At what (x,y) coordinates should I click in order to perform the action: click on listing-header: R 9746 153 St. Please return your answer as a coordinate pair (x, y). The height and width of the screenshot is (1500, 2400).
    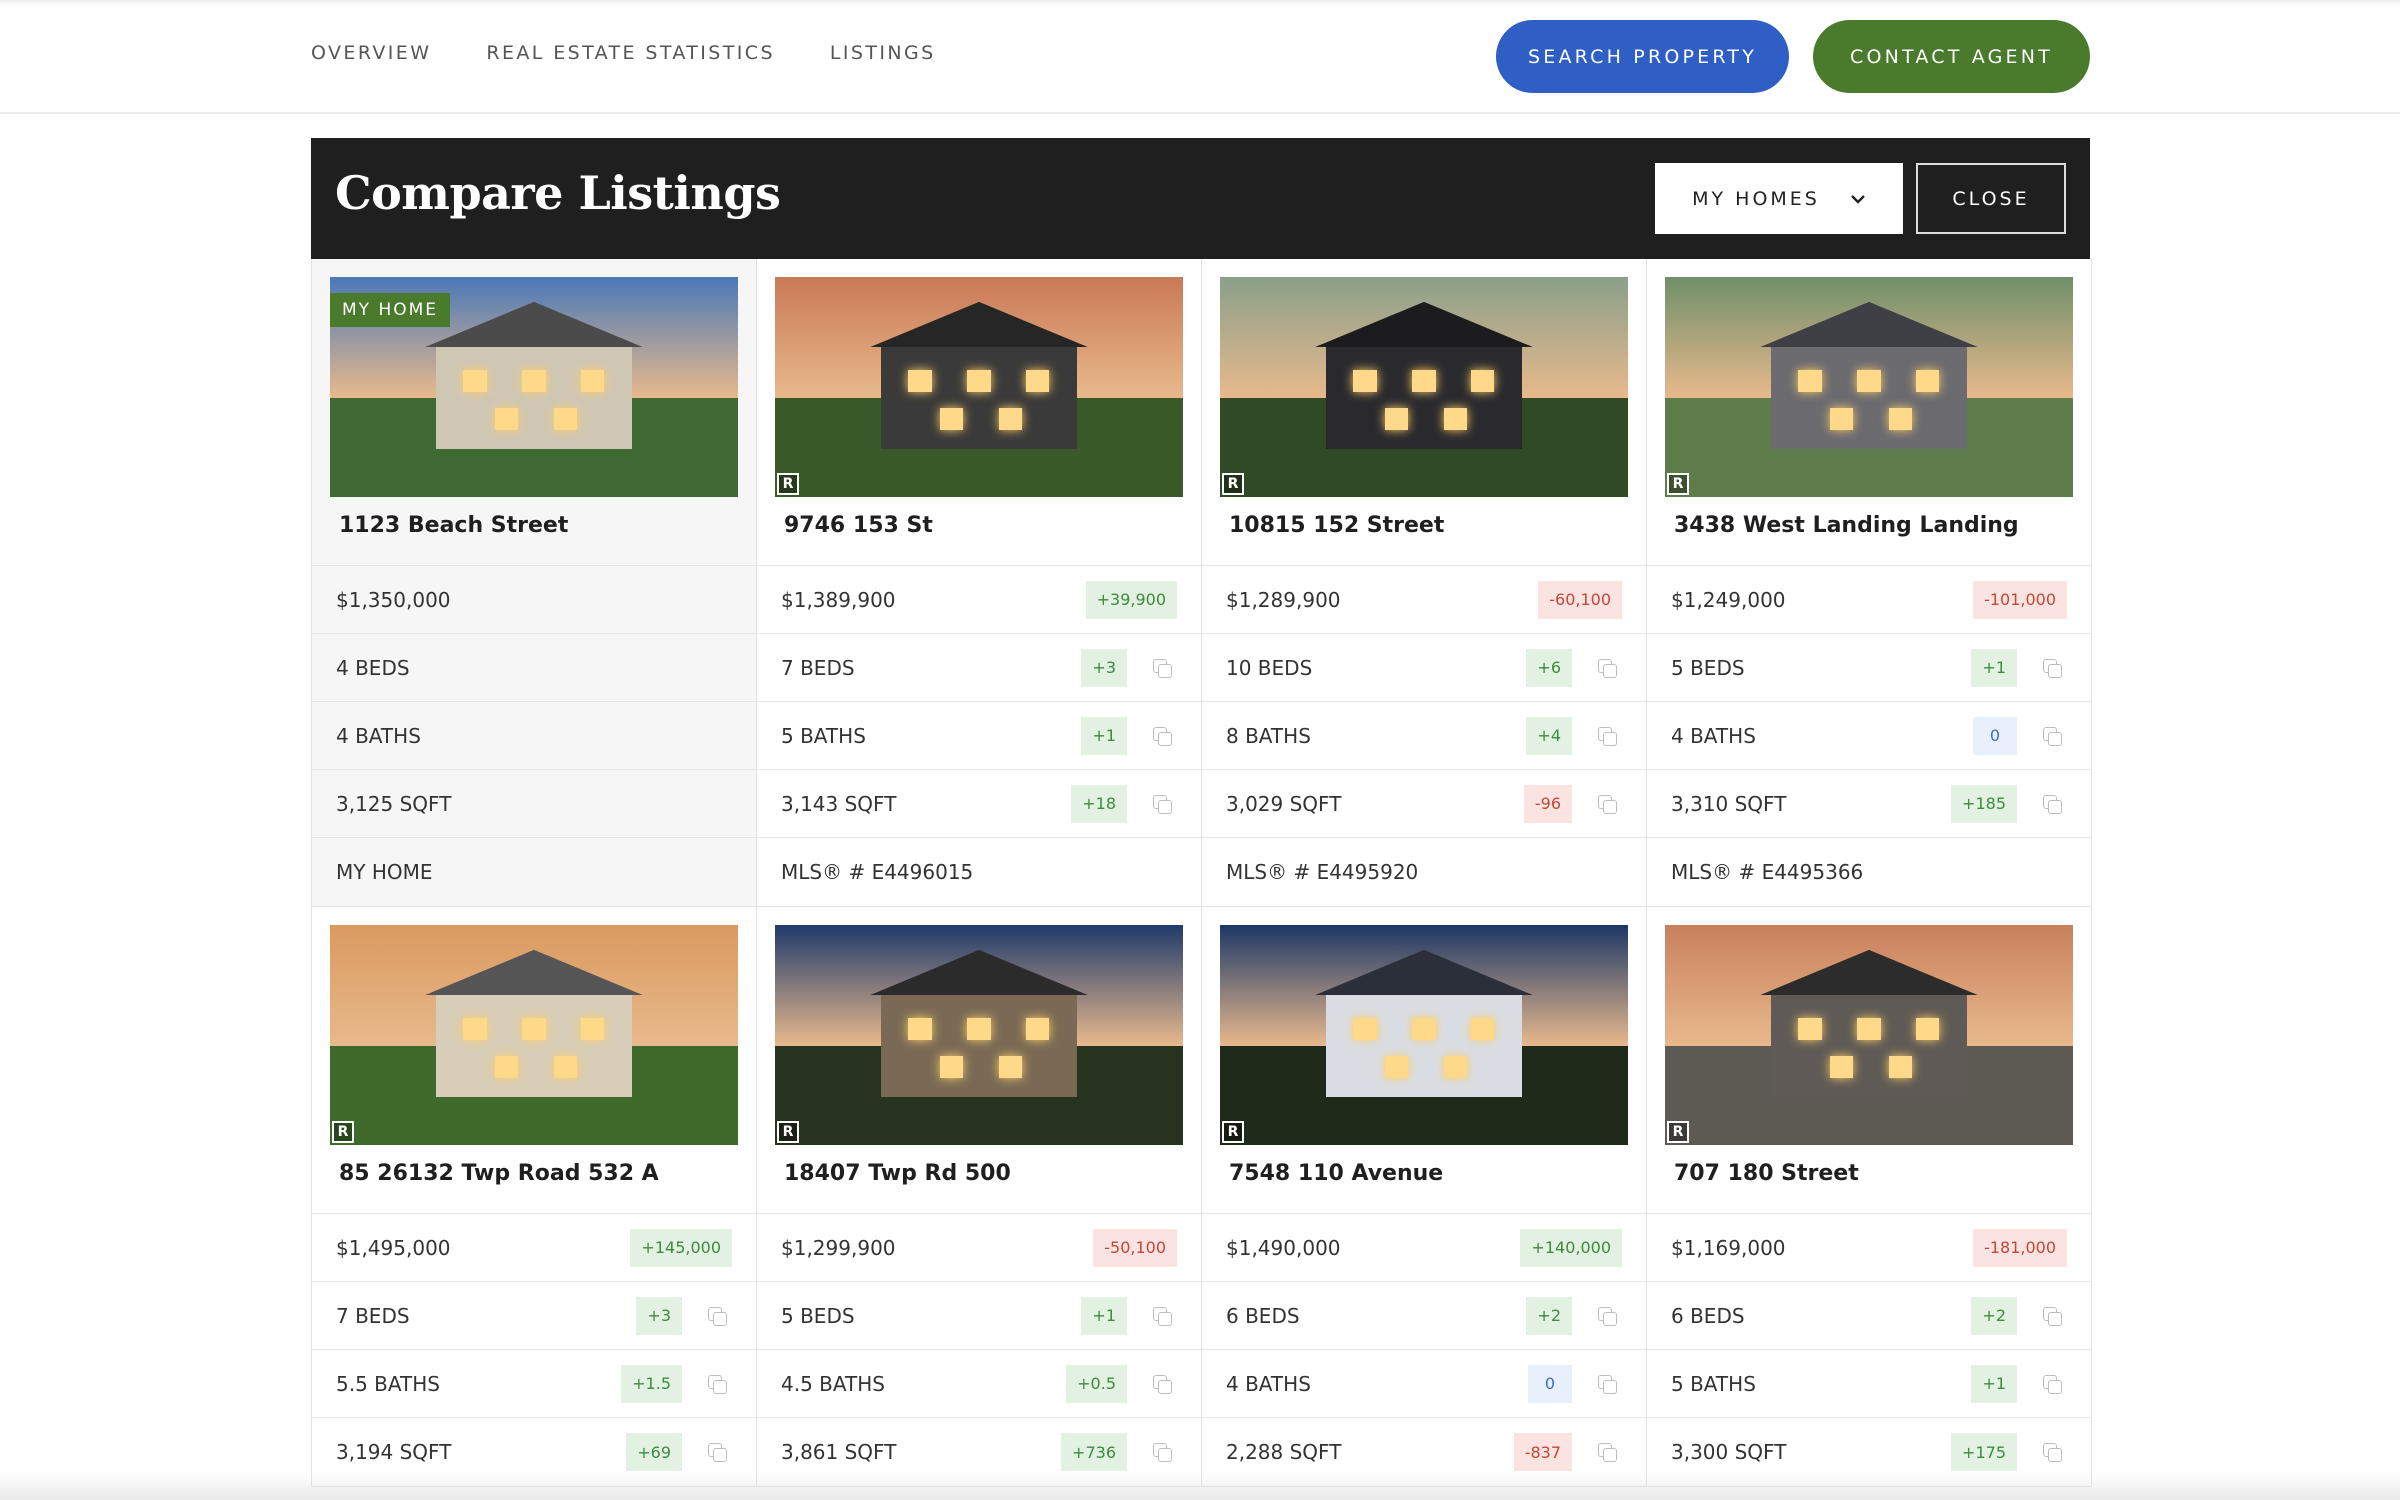
    Looking at the image, I should click on (979, 412).